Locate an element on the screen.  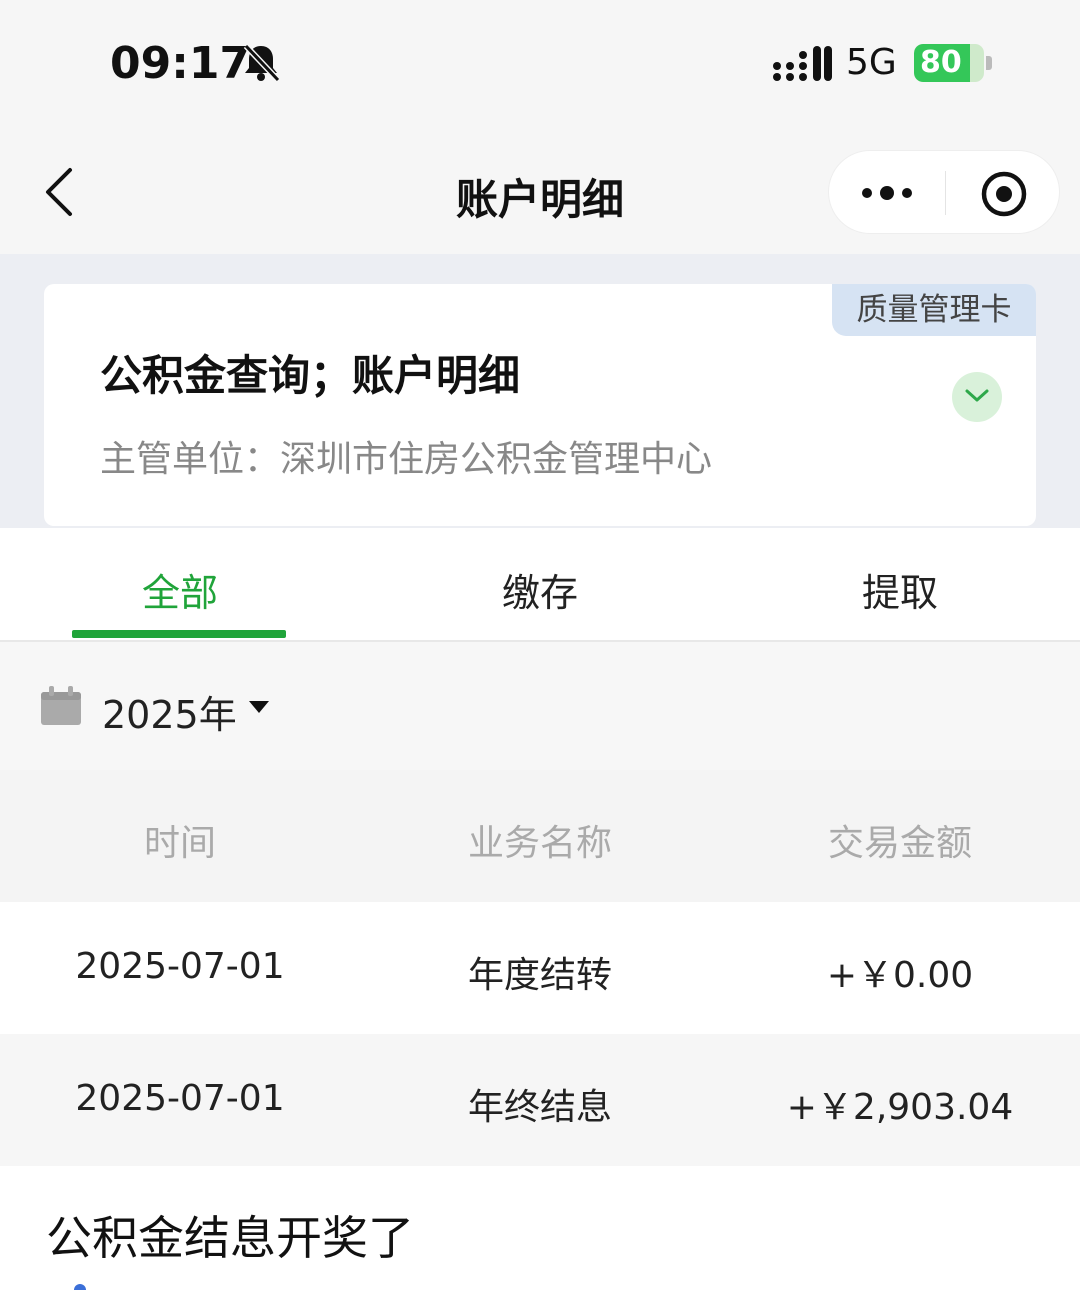
post-caption: 公积金结息开奖了 is located at coordinates (230, 1238).